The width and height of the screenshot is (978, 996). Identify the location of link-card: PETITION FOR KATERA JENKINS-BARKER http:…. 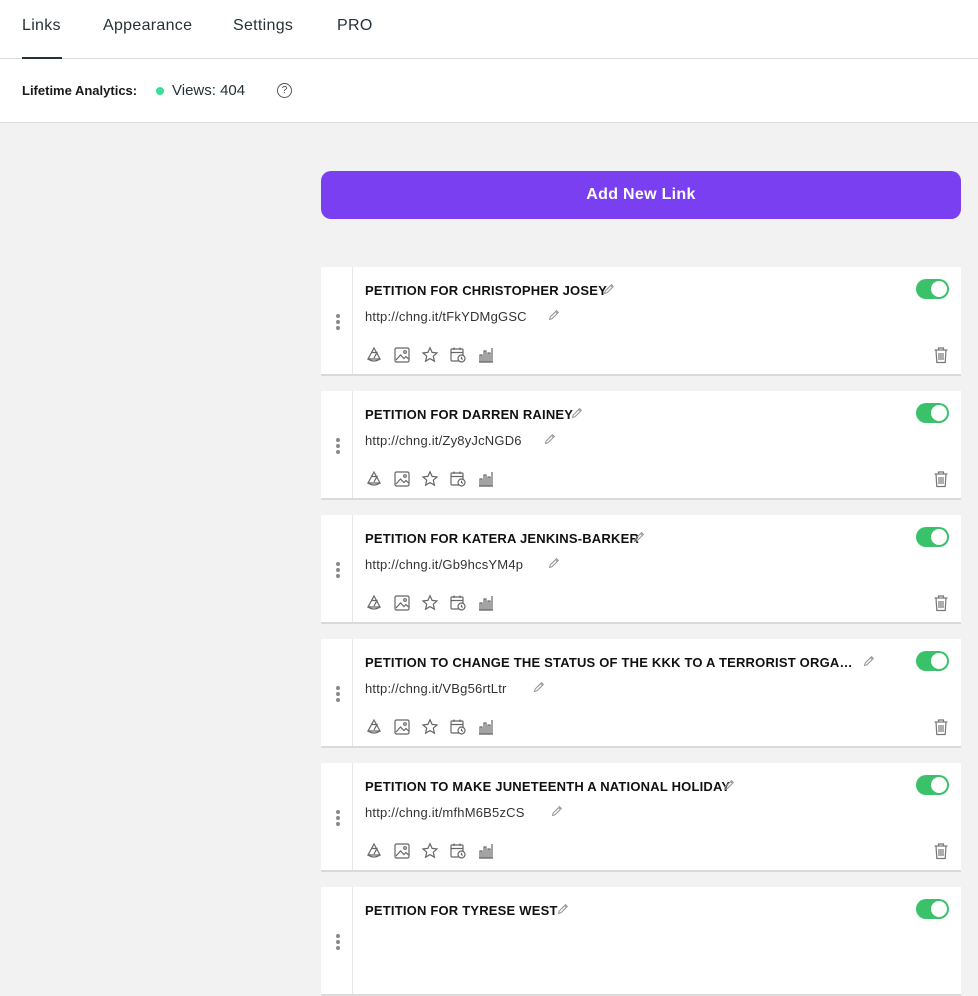
(641, 569).